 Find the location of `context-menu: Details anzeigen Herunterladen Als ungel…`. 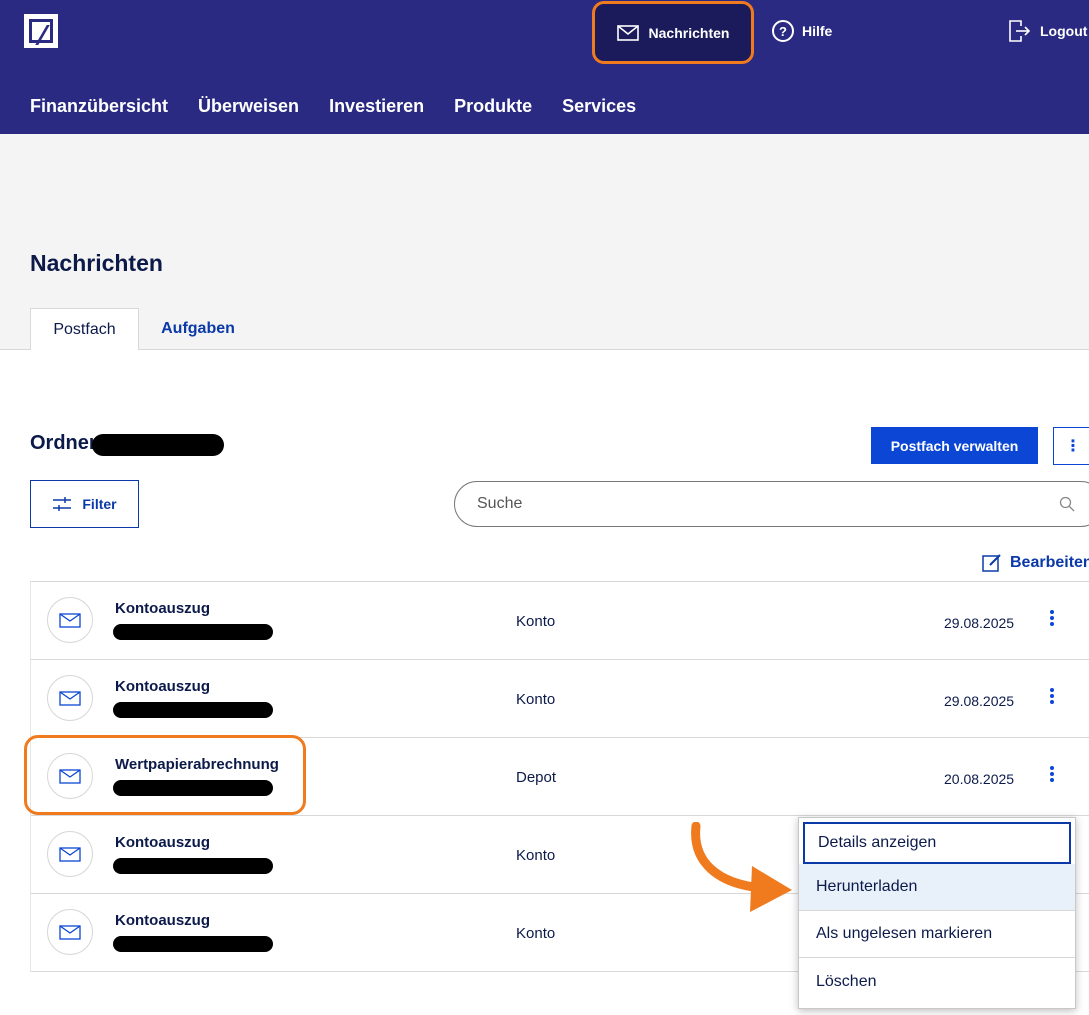

context-menu: Details anzeigen Herunterladen Als ungel… is located at coordinates (937, 913).